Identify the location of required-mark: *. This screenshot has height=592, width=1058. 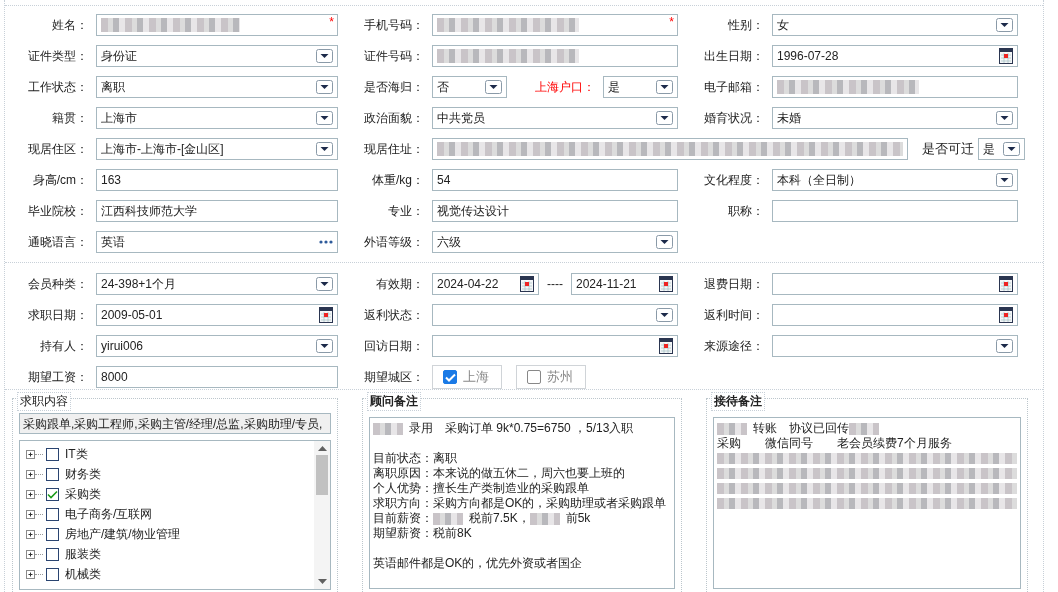
(671, 22).